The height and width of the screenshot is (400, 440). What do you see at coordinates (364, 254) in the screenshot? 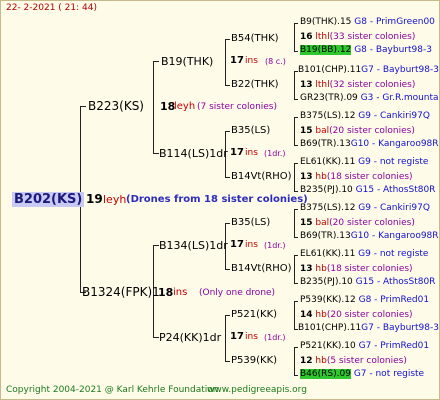
I see `gen4-row-11: EL61(KK).11 G9 - not registe` at bounding box center [364, 254].